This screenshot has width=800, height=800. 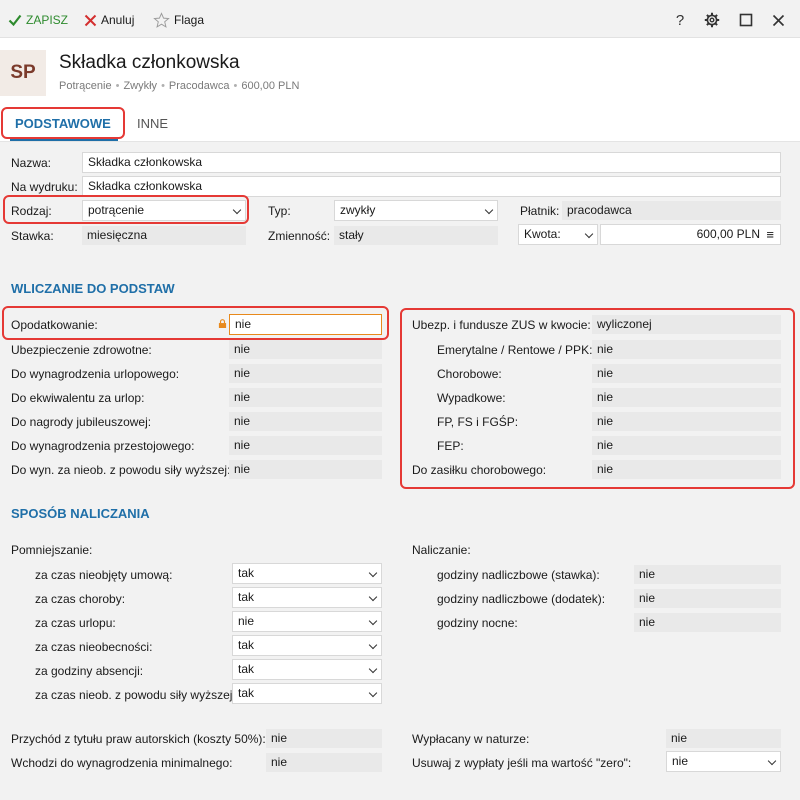 I want to click on nieobecnosci-select: tak, so click(x=307, y=645).